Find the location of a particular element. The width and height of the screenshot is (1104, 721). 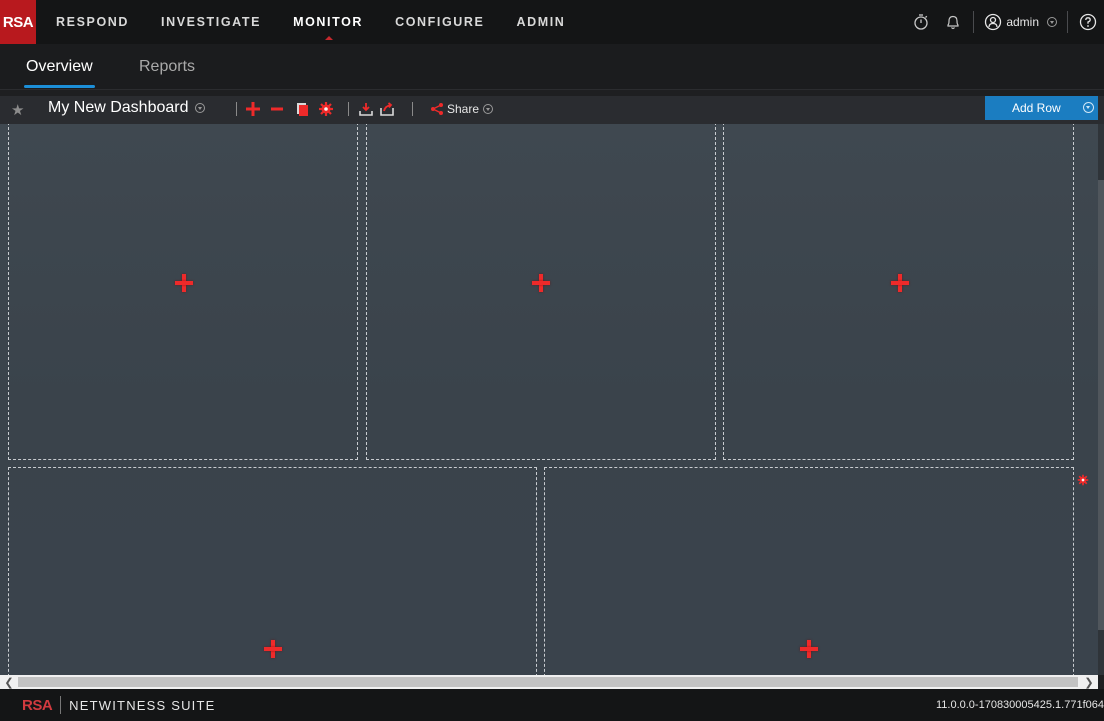

share-label: Share is located at coordinates (463, 109).